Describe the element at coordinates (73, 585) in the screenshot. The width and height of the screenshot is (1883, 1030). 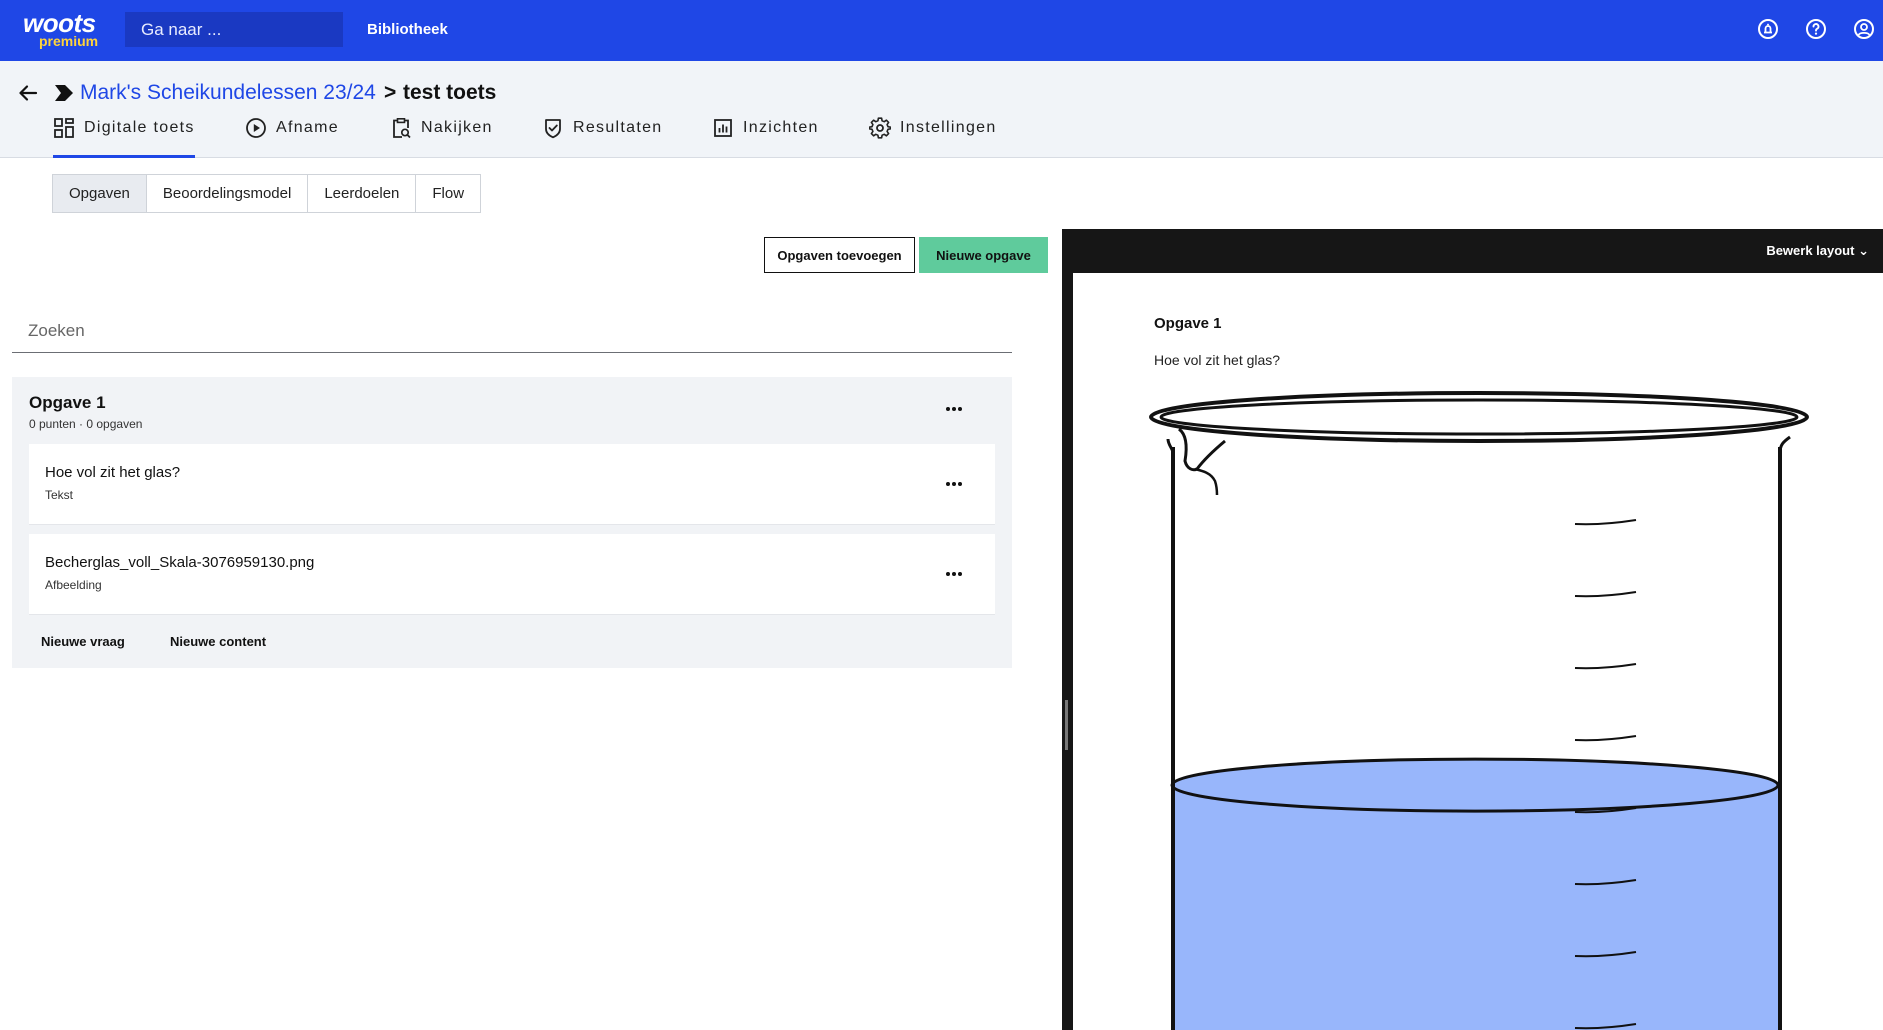
I see `item-type: Afbeelding` at that location.